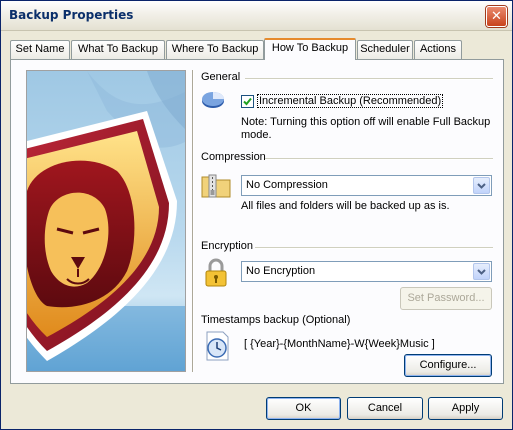 The image size is (513, 430). What do you see at coordinates (215, 49) in the screenshot?
I see `tab-where-to-backup: Where To Backup` at bounding box center [215, 49].